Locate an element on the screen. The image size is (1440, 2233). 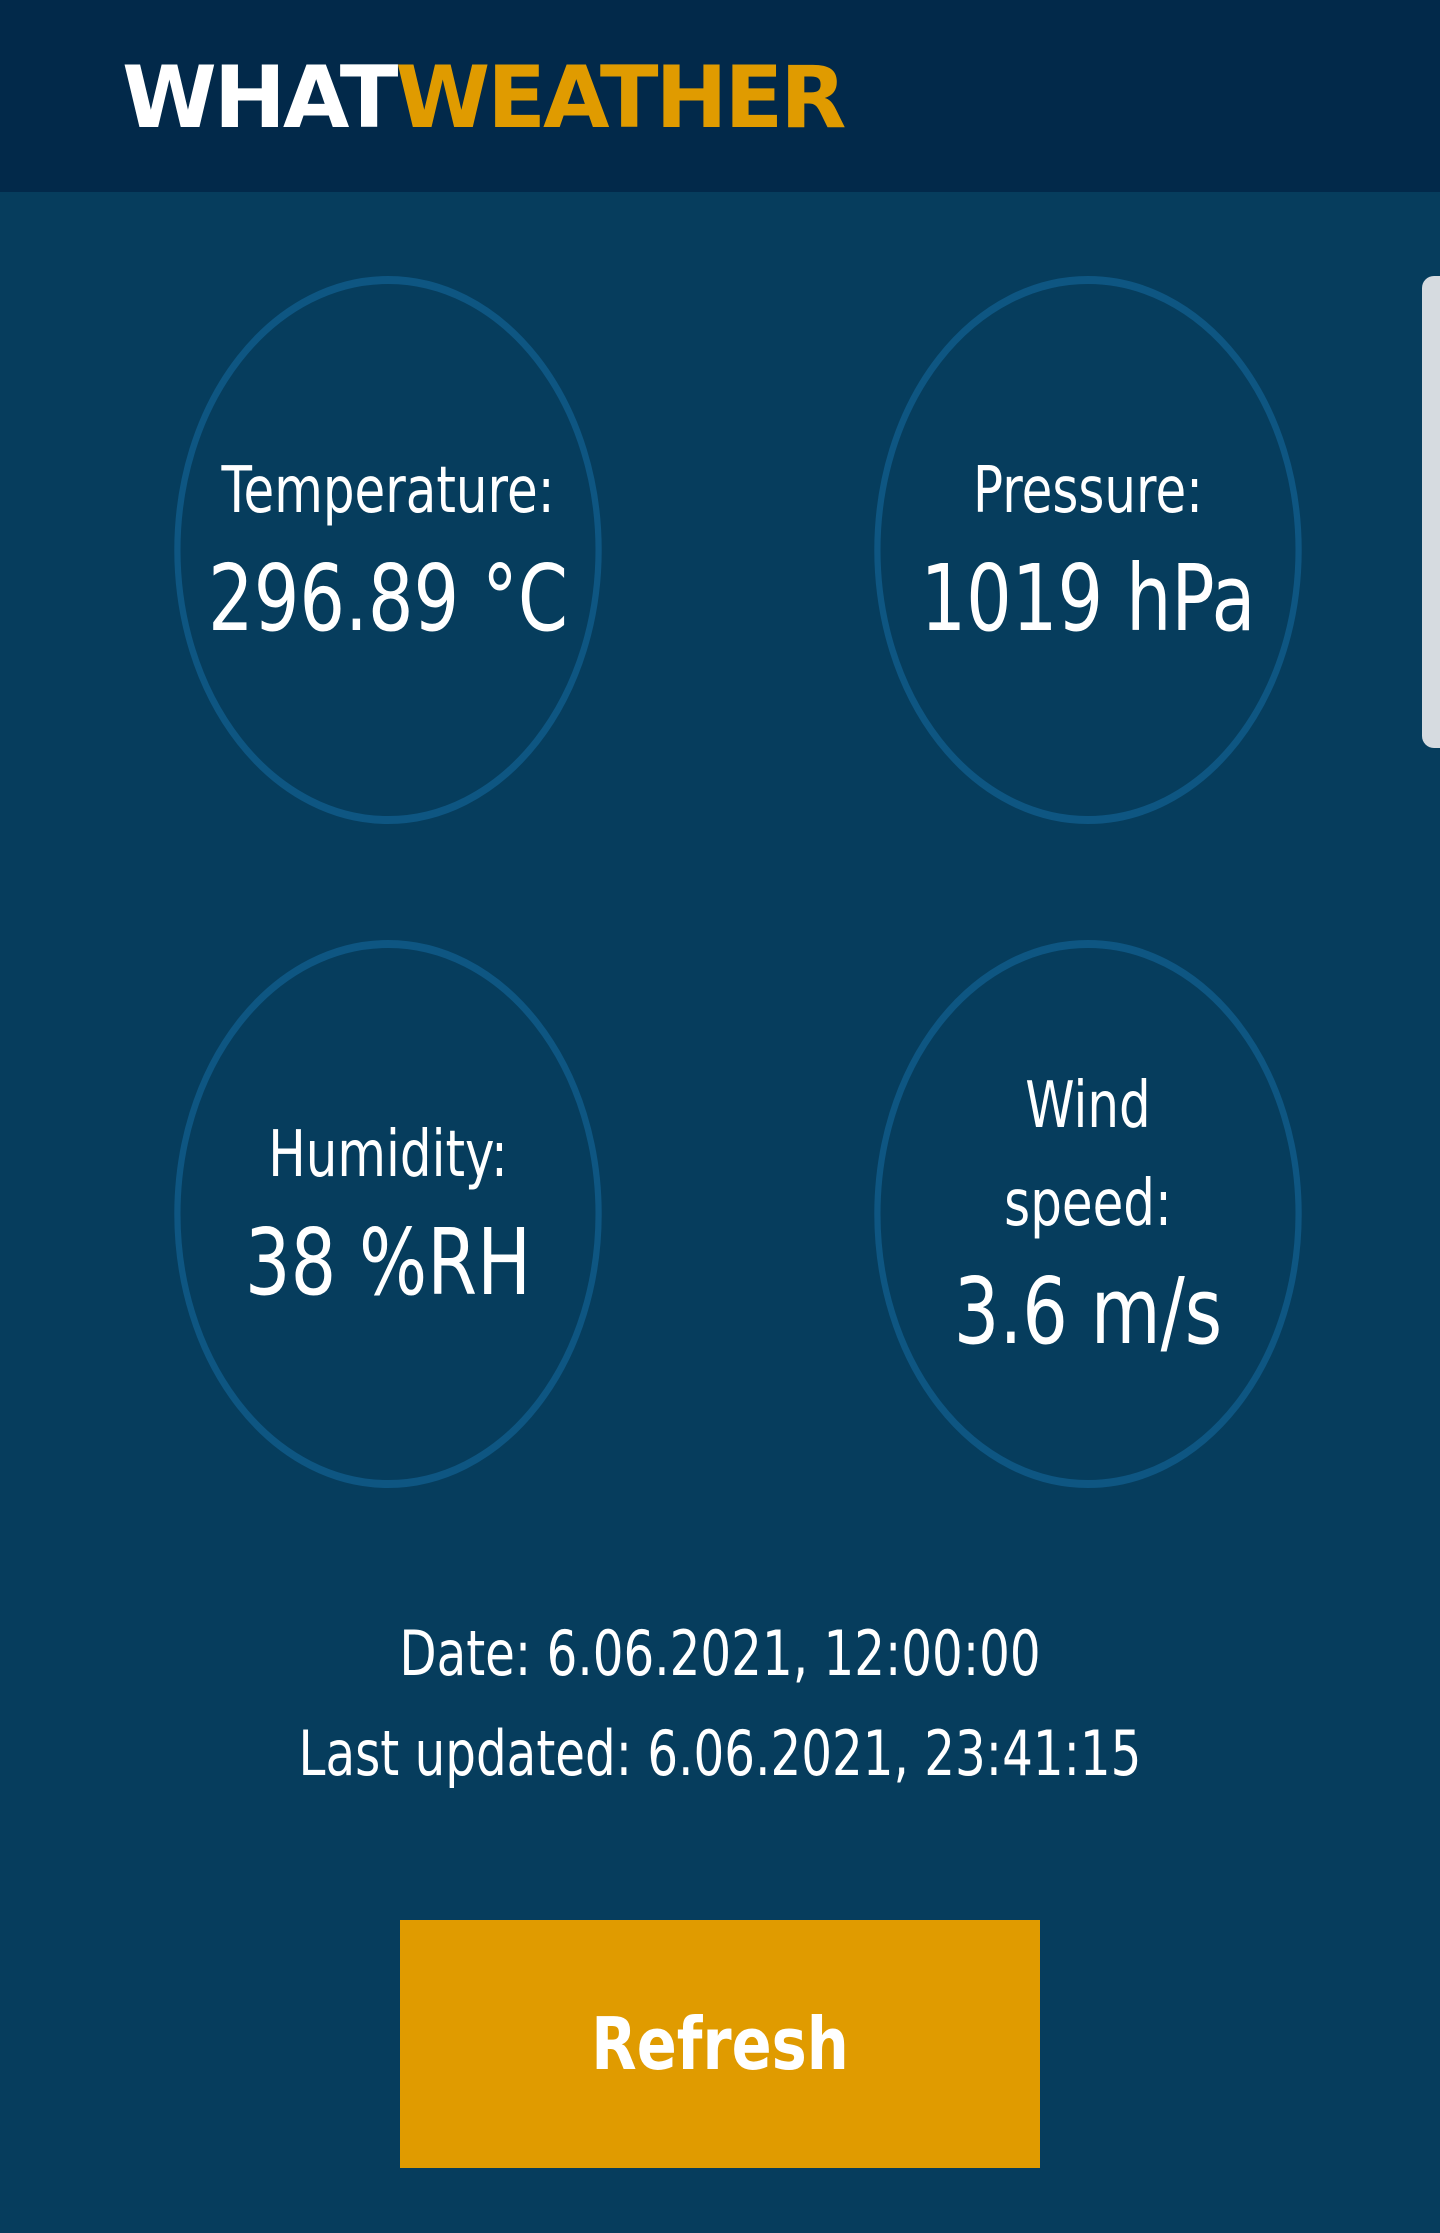
side-scroll-tab is located at coordinates (1431, 512).